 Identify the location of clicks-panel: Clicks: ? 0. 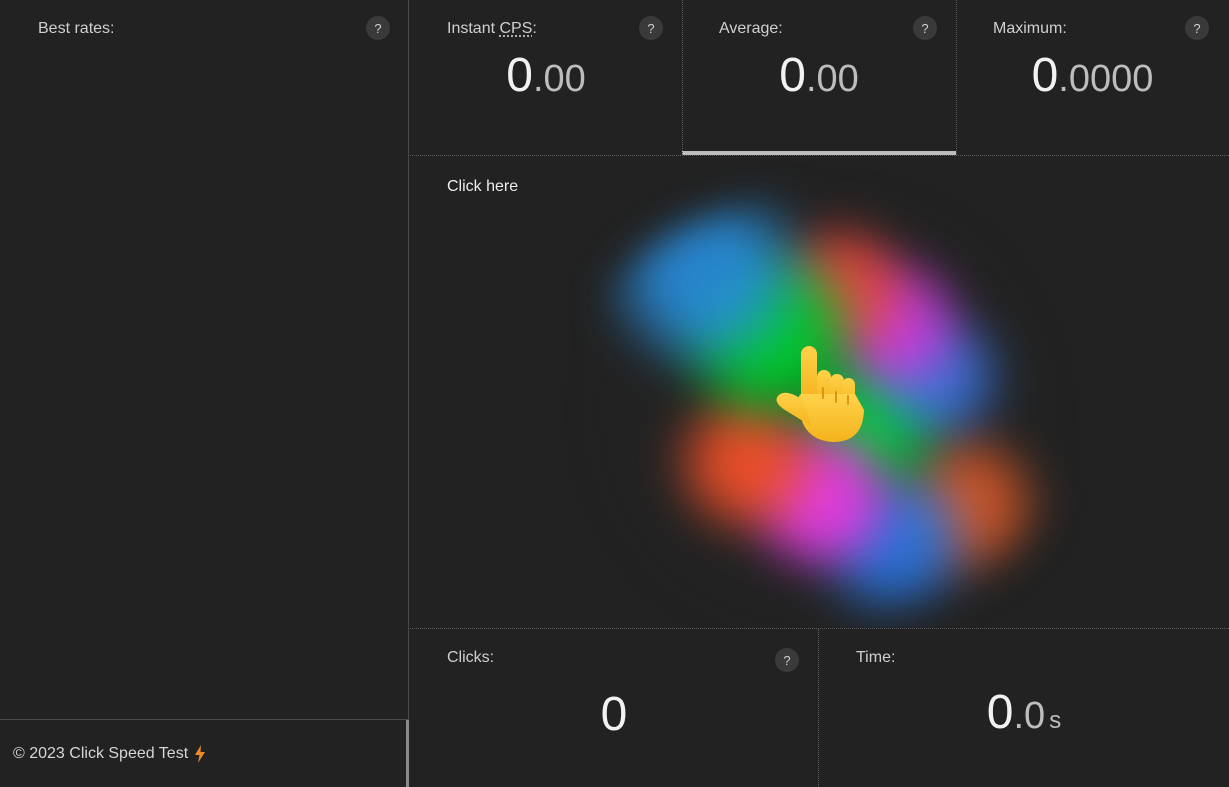
(614, 708).